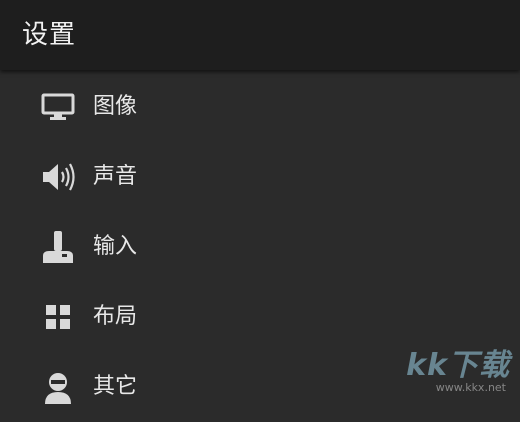 The height and width of the screenshot is (422, 520). Describe the element at coordinates (58, 317) in the screenshot. I see `grid-icon` at that location.